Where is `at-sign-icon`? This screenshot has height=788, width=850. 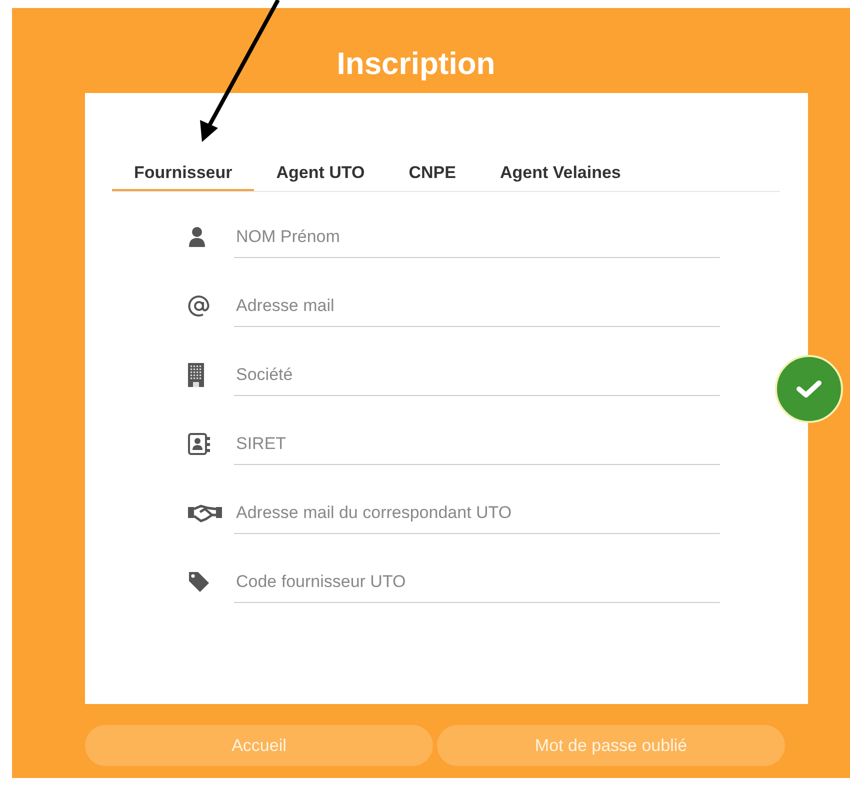 at-sign-icon is located at coordinates (199, 306).